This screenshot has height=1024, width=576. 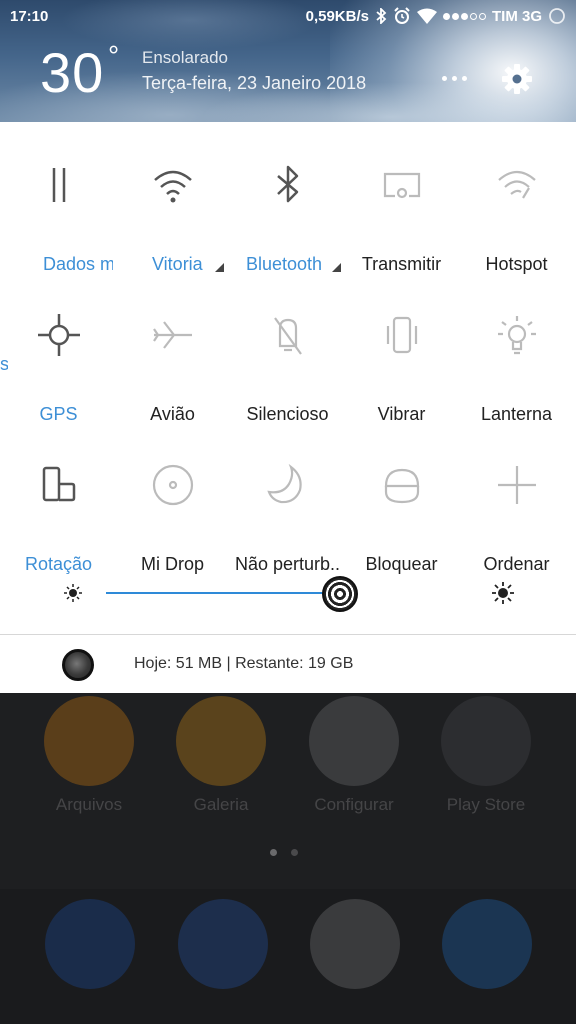 I want to click on home-app-label: Play Store, so click(x=486, y=804).